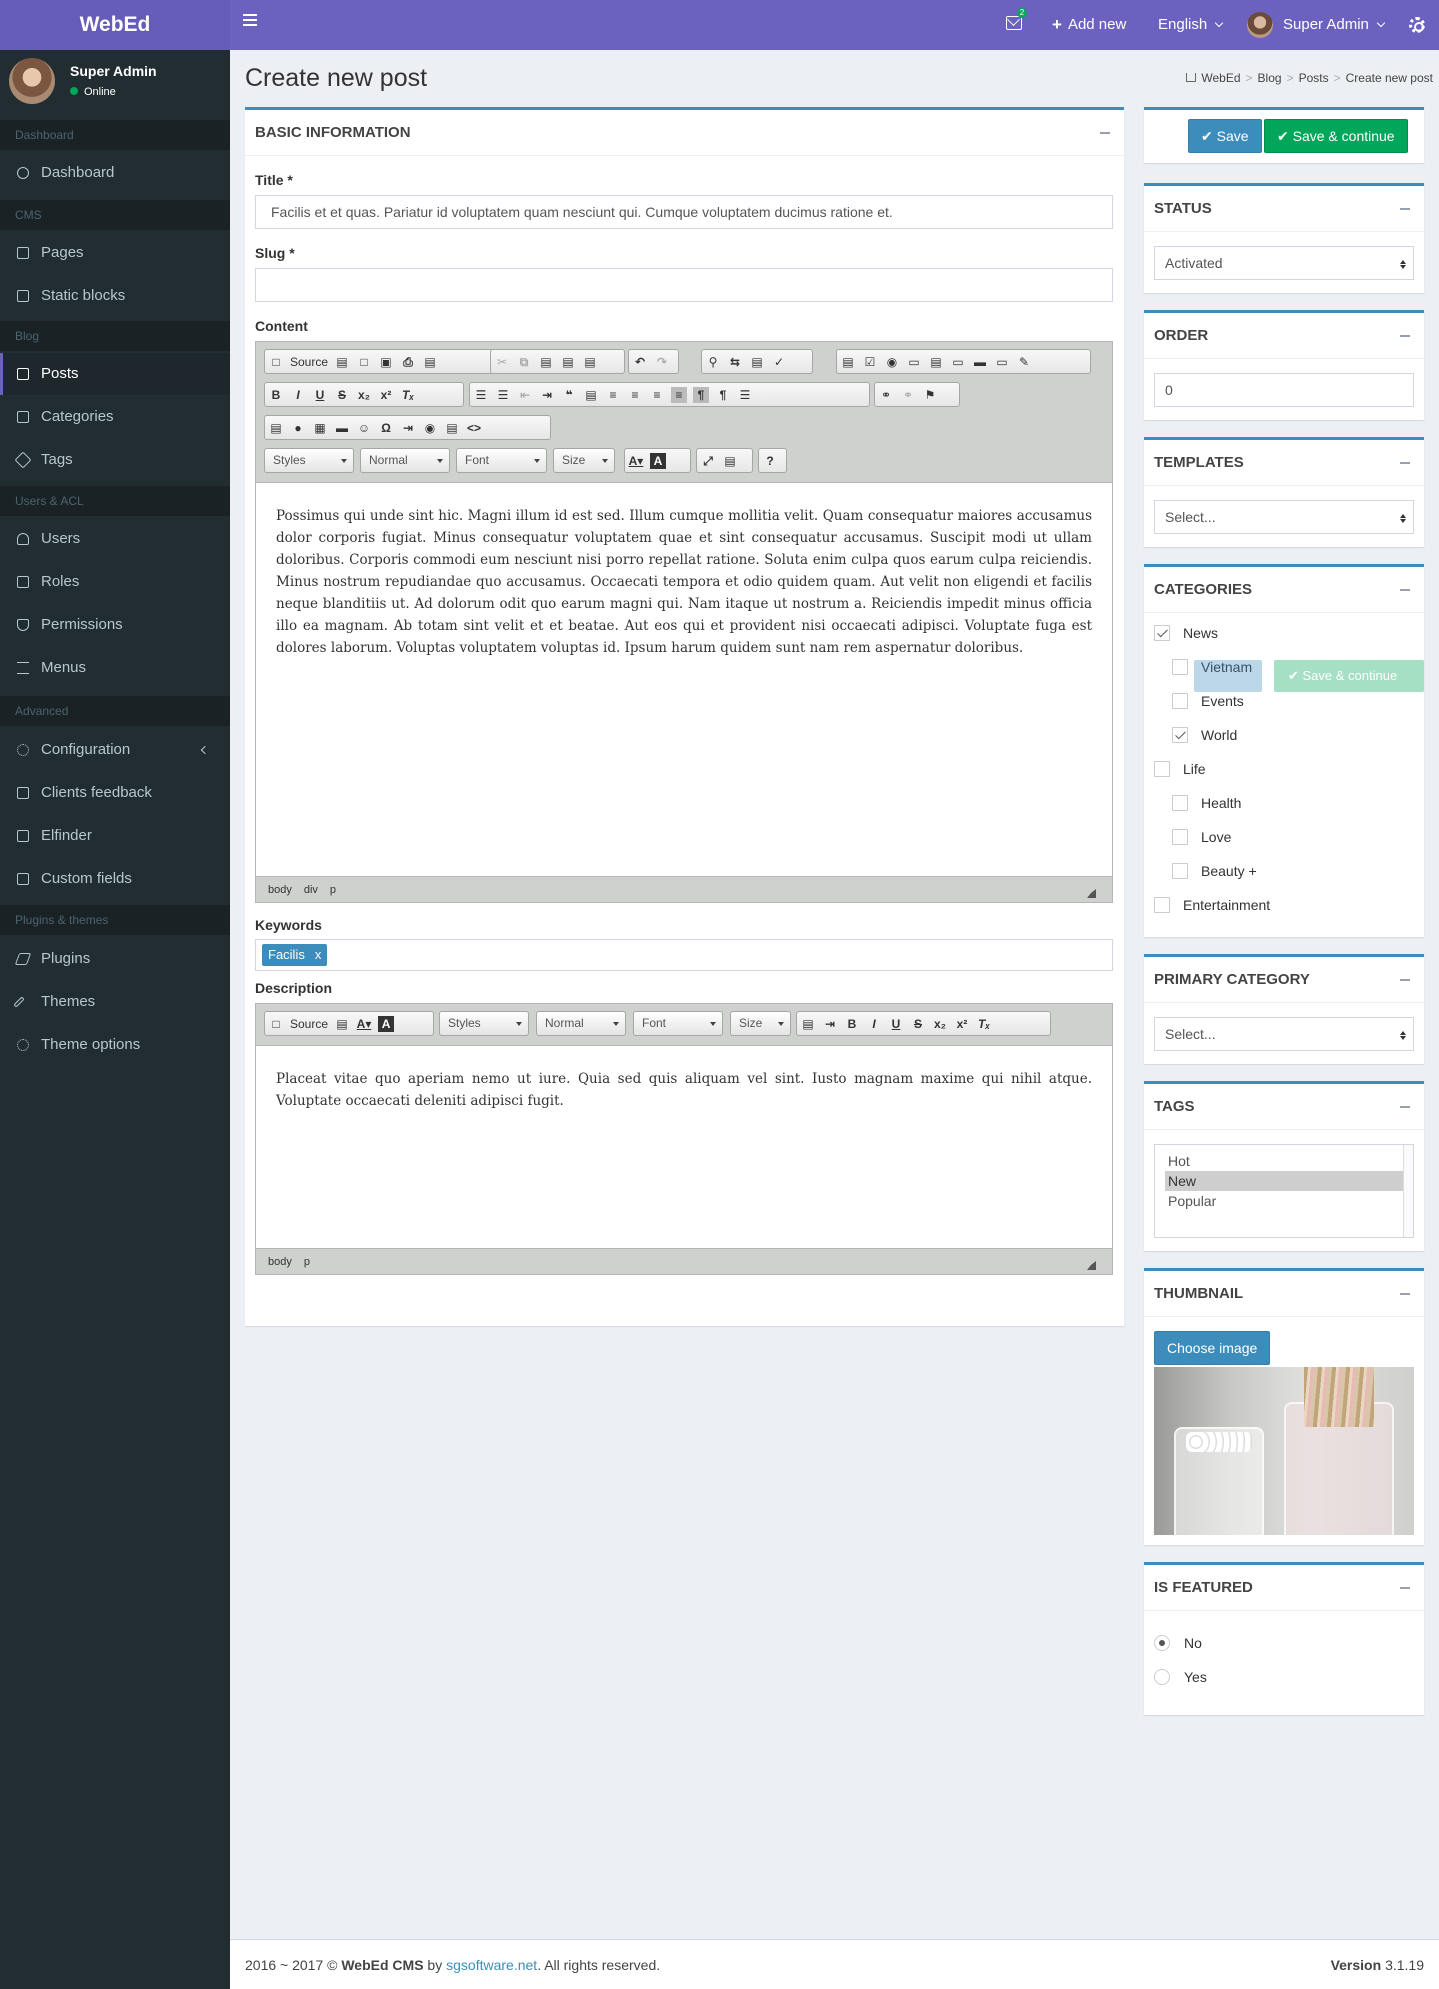 The width and height of the screenshot is (1439, 1989). What do you see at coordinates (1284, 263) in the screenshot?
I see `status-select: Activated` at bounding box center [1284, 263].